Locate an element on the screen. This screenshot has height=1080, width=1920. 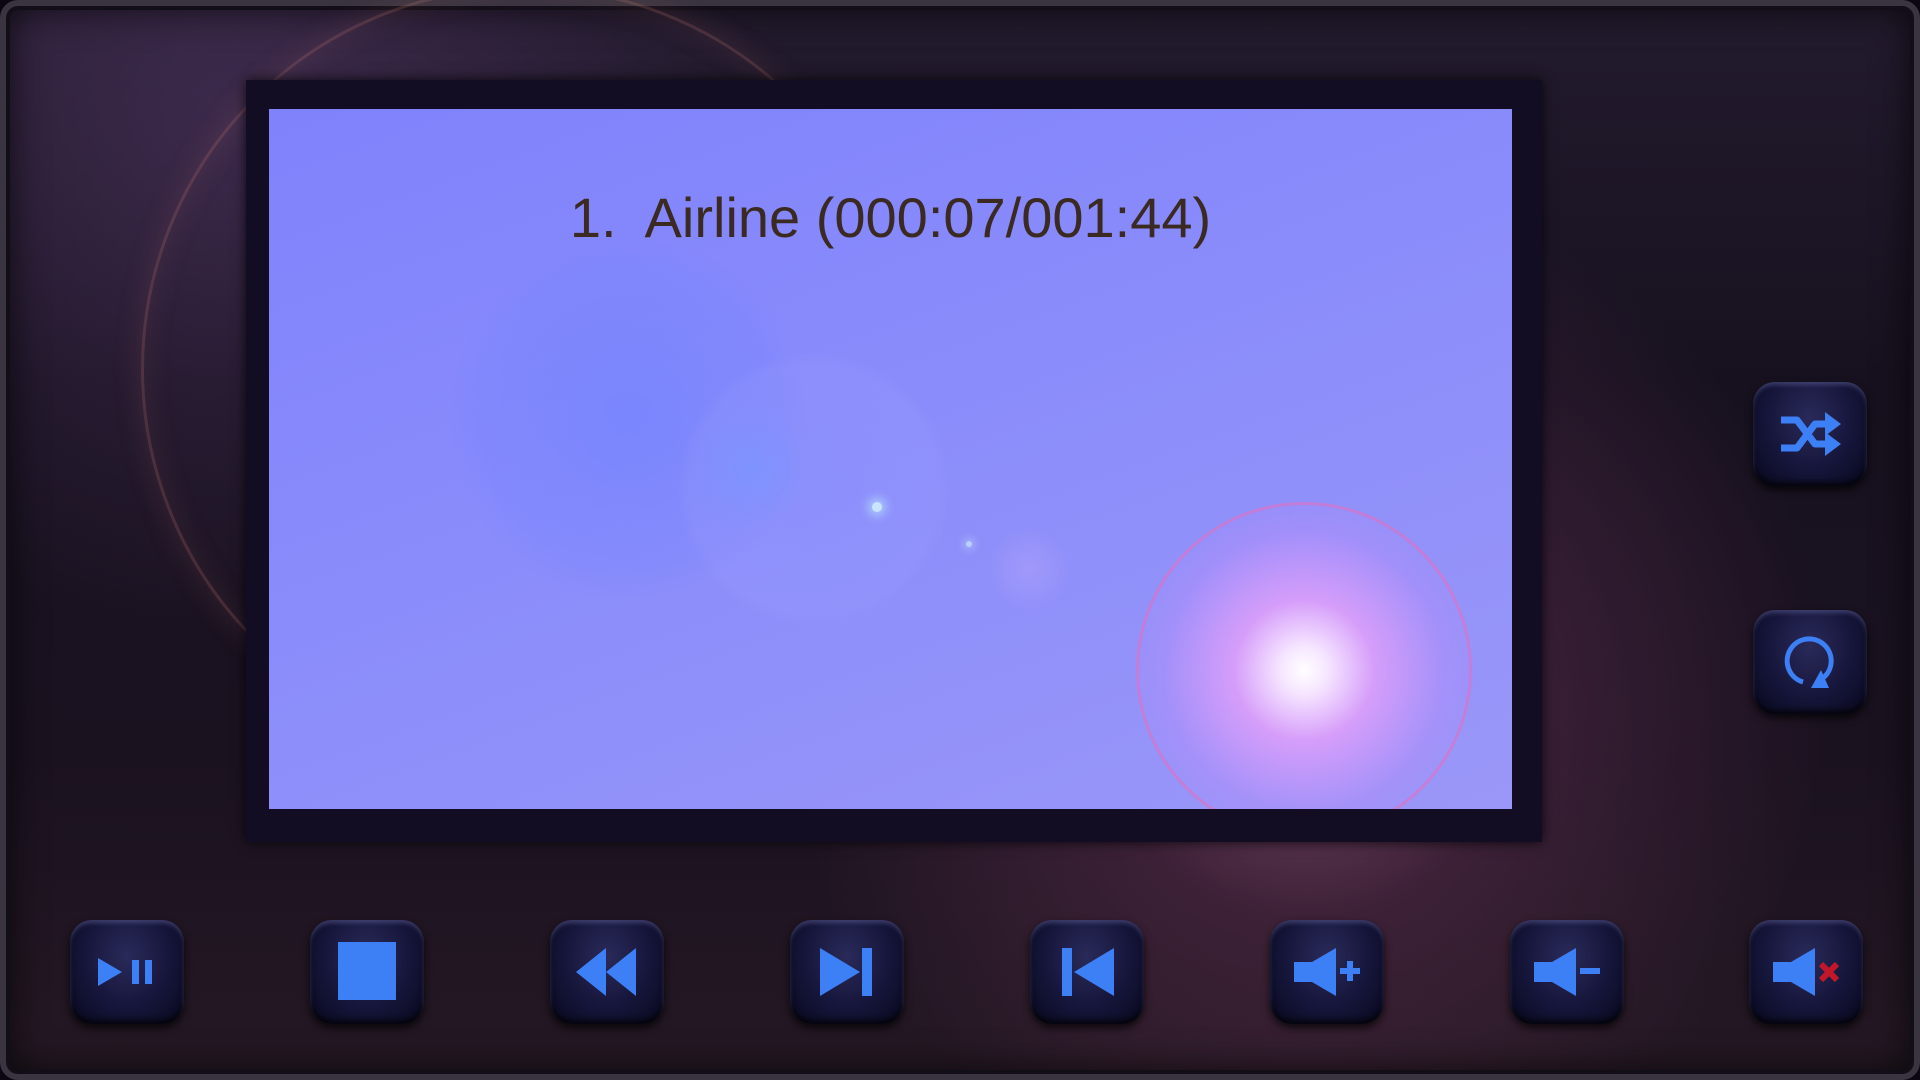
previous-track-button is located at coordinates (1087, 972).